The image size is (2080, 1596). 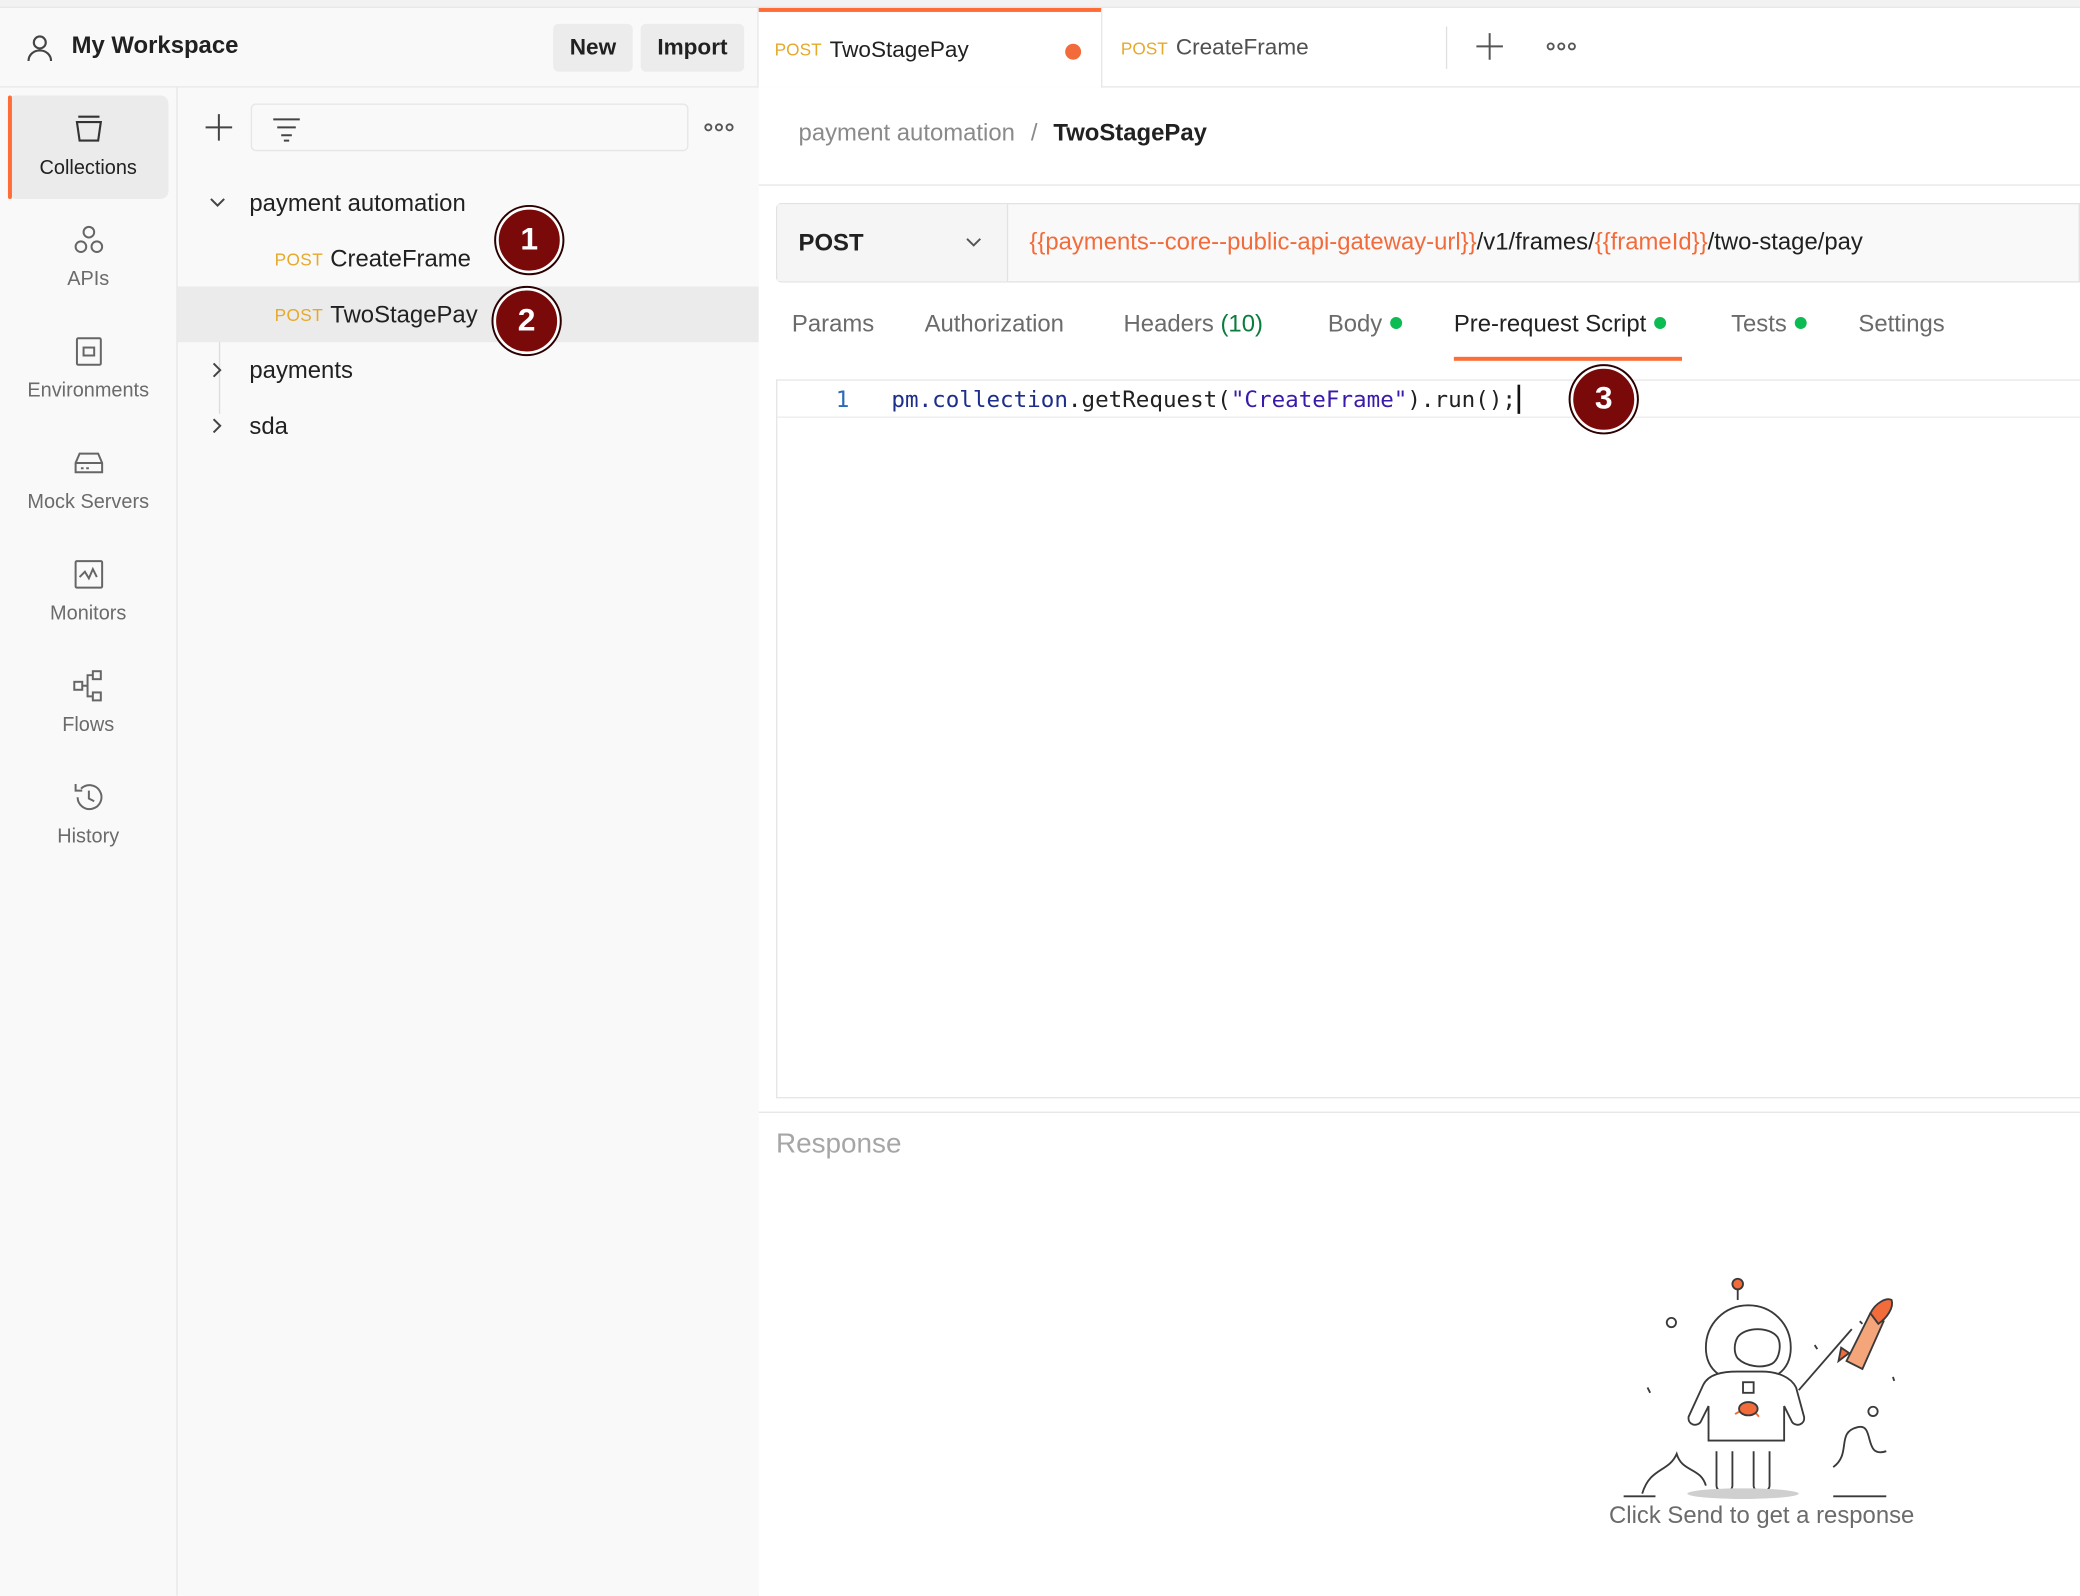 I want to click on rail-item-environments: Environments, so click(x=88, y=369).